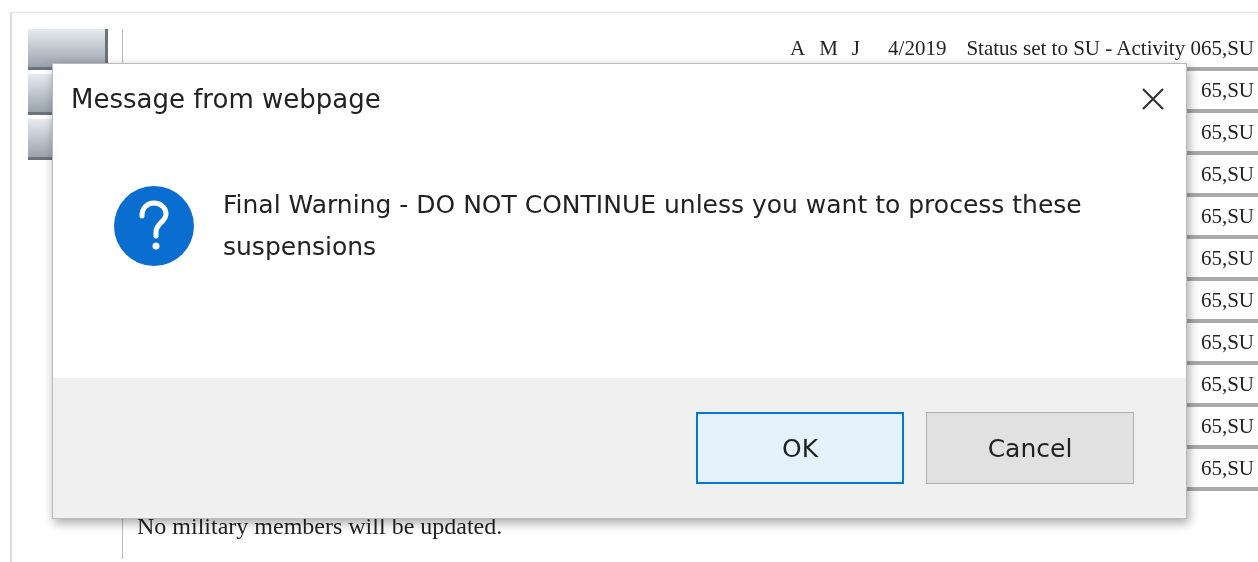 Image resolution: width=1258 pixels, height=562 pixels. I want to click on table-cell: J, so click(856, 48).